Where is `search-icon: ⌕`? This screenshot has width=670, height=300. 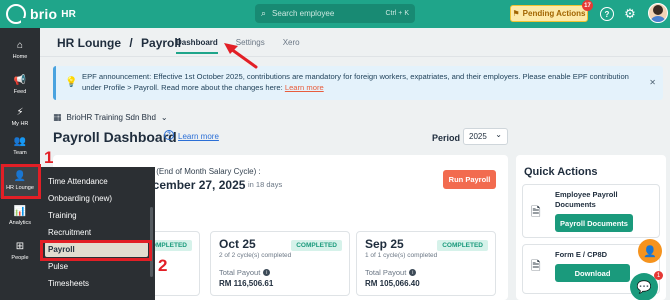
search-icon: ⌕ is located at coordinates (264, 13).